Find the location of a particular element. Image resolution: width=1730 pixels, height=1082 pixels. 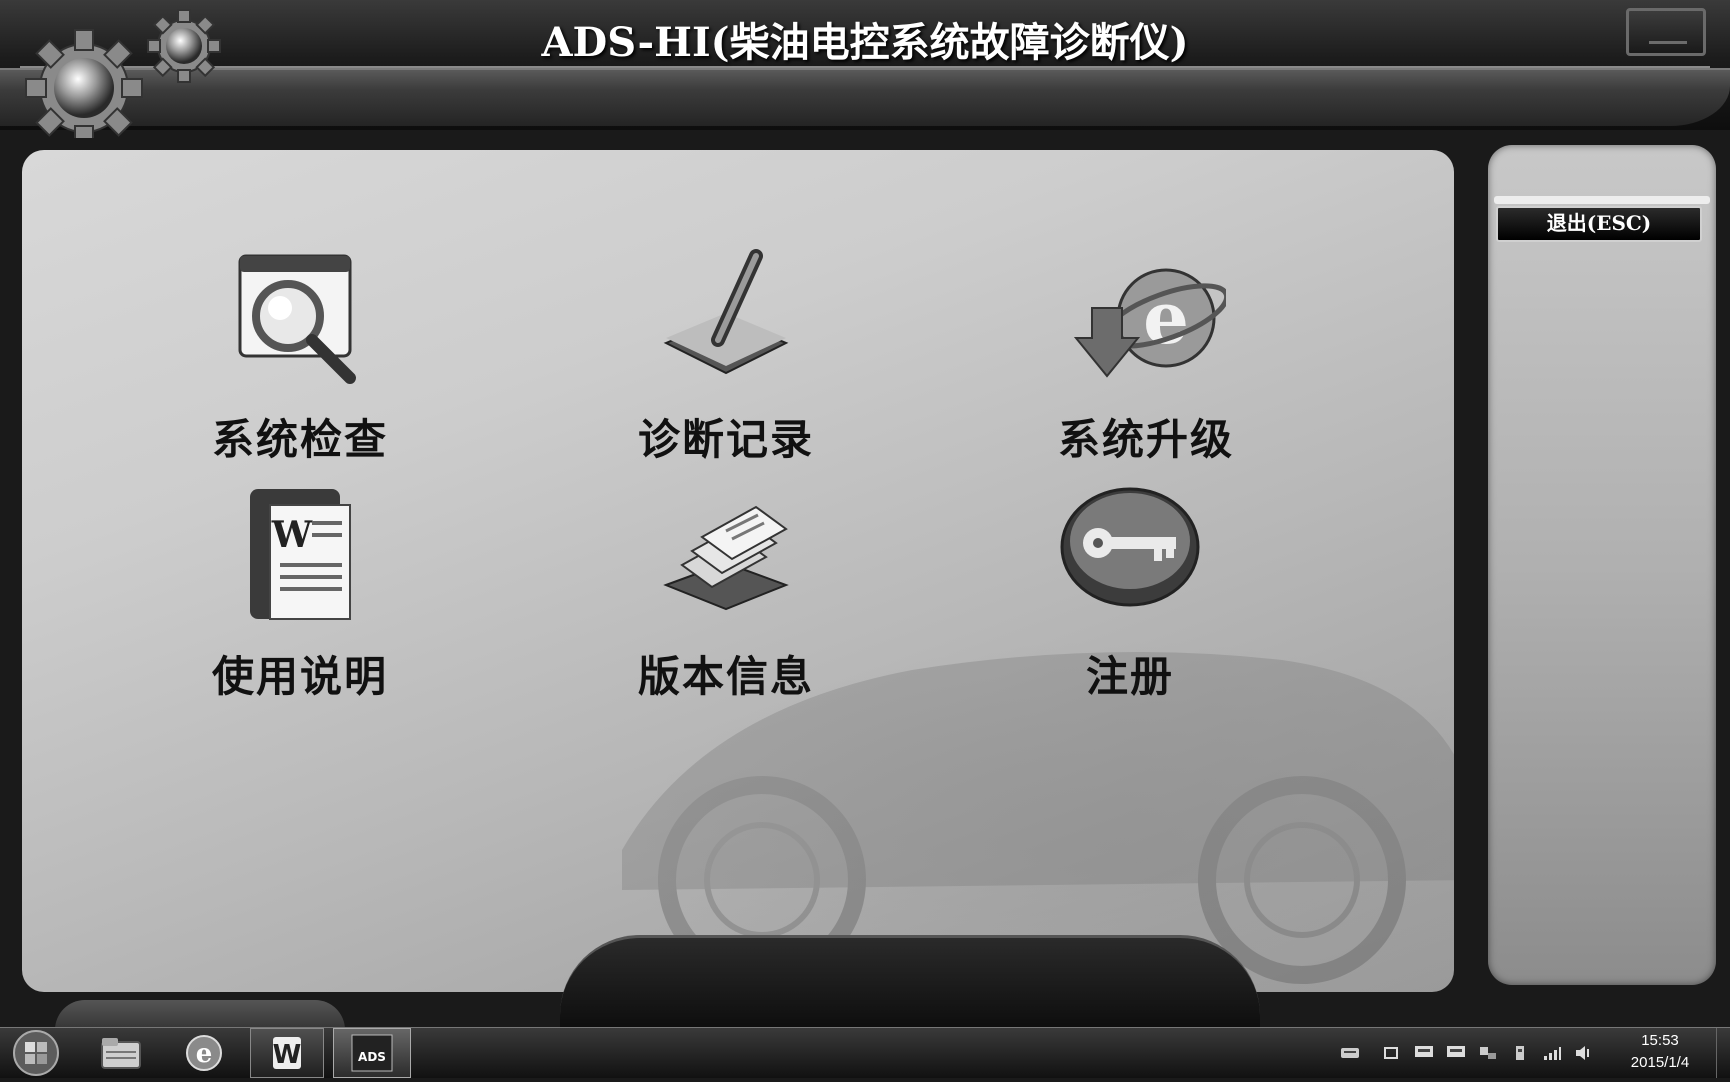

menu-item-label: 系统升级 is located at coordinates (1145, 439).